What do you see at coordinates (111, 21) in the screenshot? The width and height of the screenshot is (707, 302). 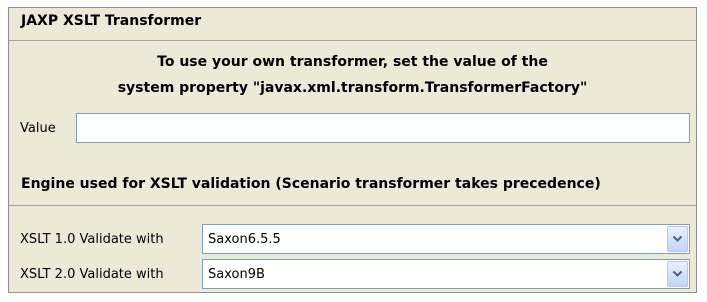 I see `section-title: JAXP XSLT Transformer` at bounding box center [111, 21].